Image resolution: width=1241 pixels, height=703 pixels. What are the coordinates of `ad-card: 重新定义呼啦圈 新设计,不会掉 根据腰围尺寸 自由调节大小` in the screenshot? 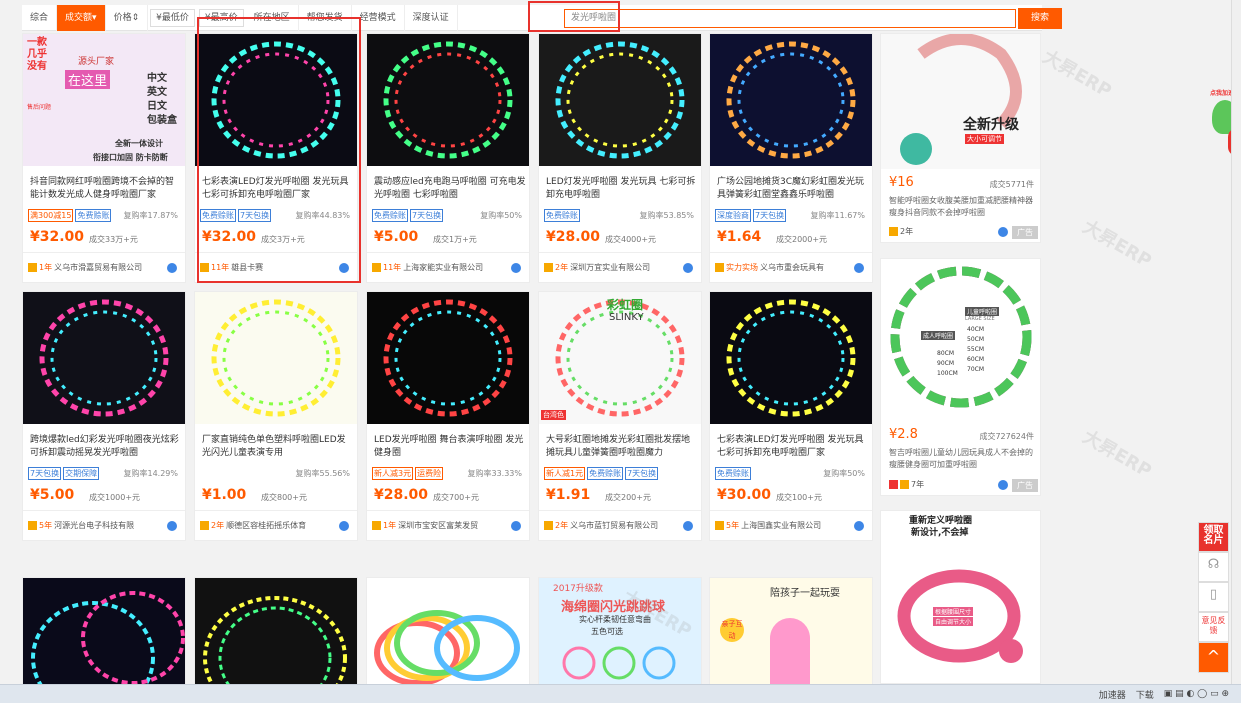 It's located at (960, 597).